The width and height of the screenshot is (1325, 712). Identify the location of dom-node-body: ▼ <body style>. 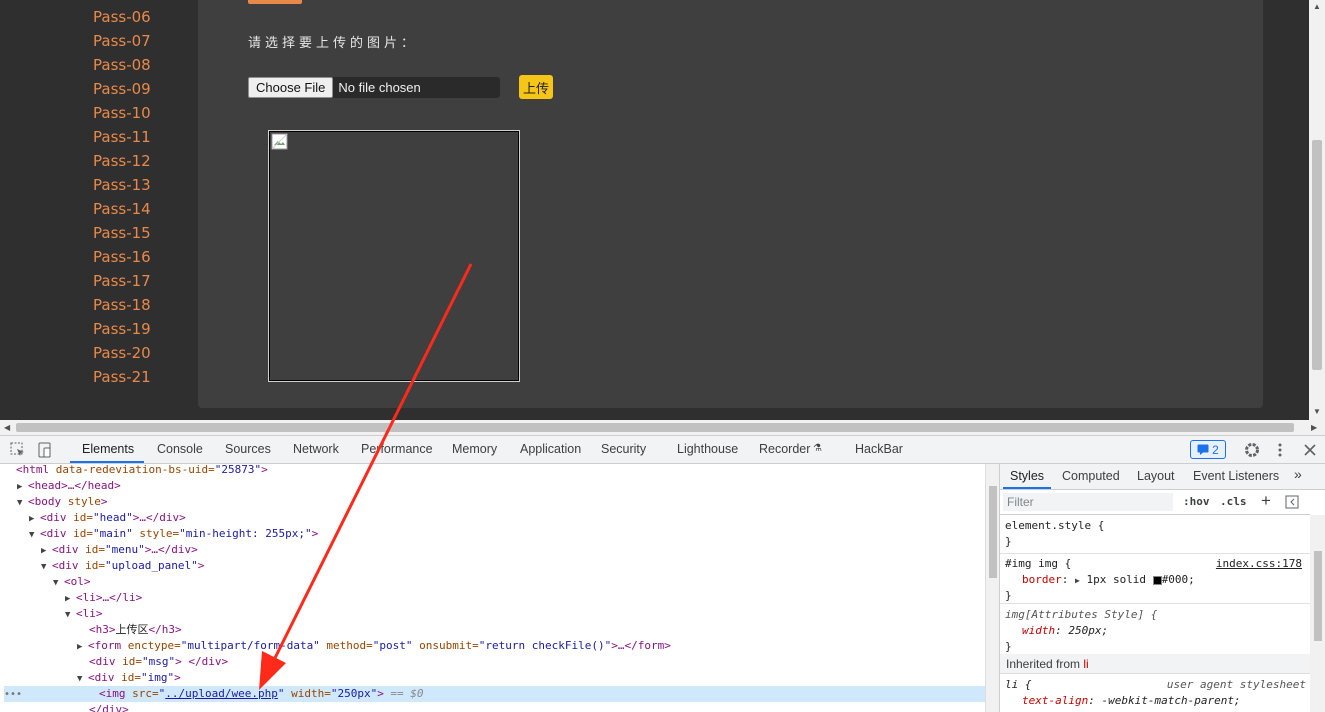
(62, 502).